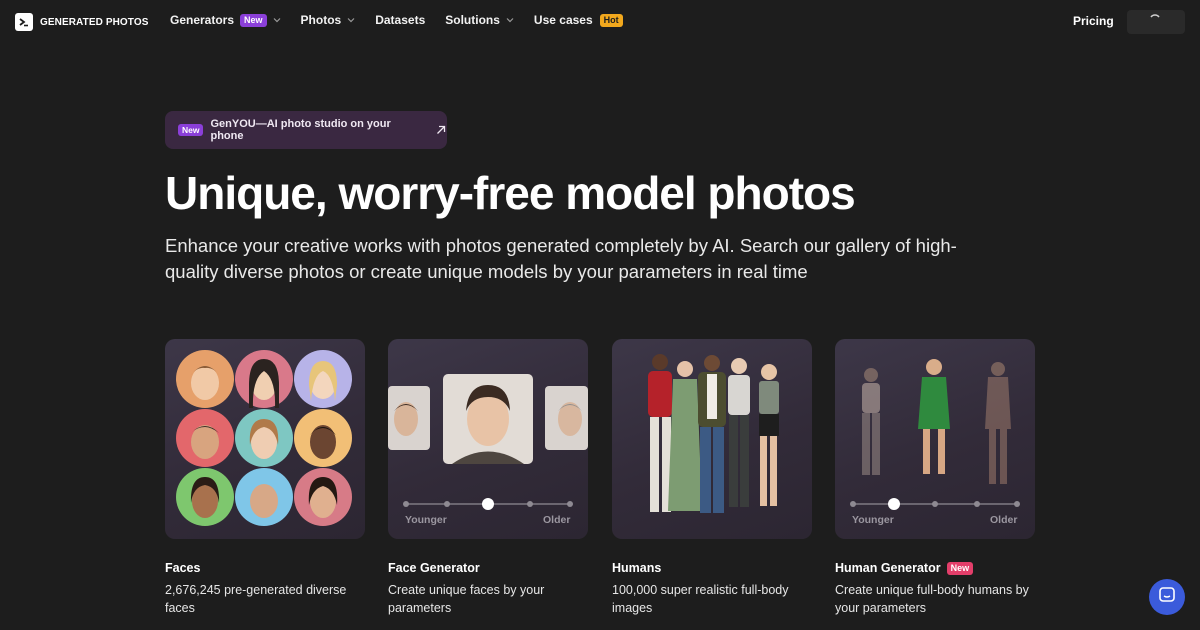  Describe the element at coordinates (700, 599) in the screenshot. I see `card-description: 100,000 super realistic full-body images` at that location.